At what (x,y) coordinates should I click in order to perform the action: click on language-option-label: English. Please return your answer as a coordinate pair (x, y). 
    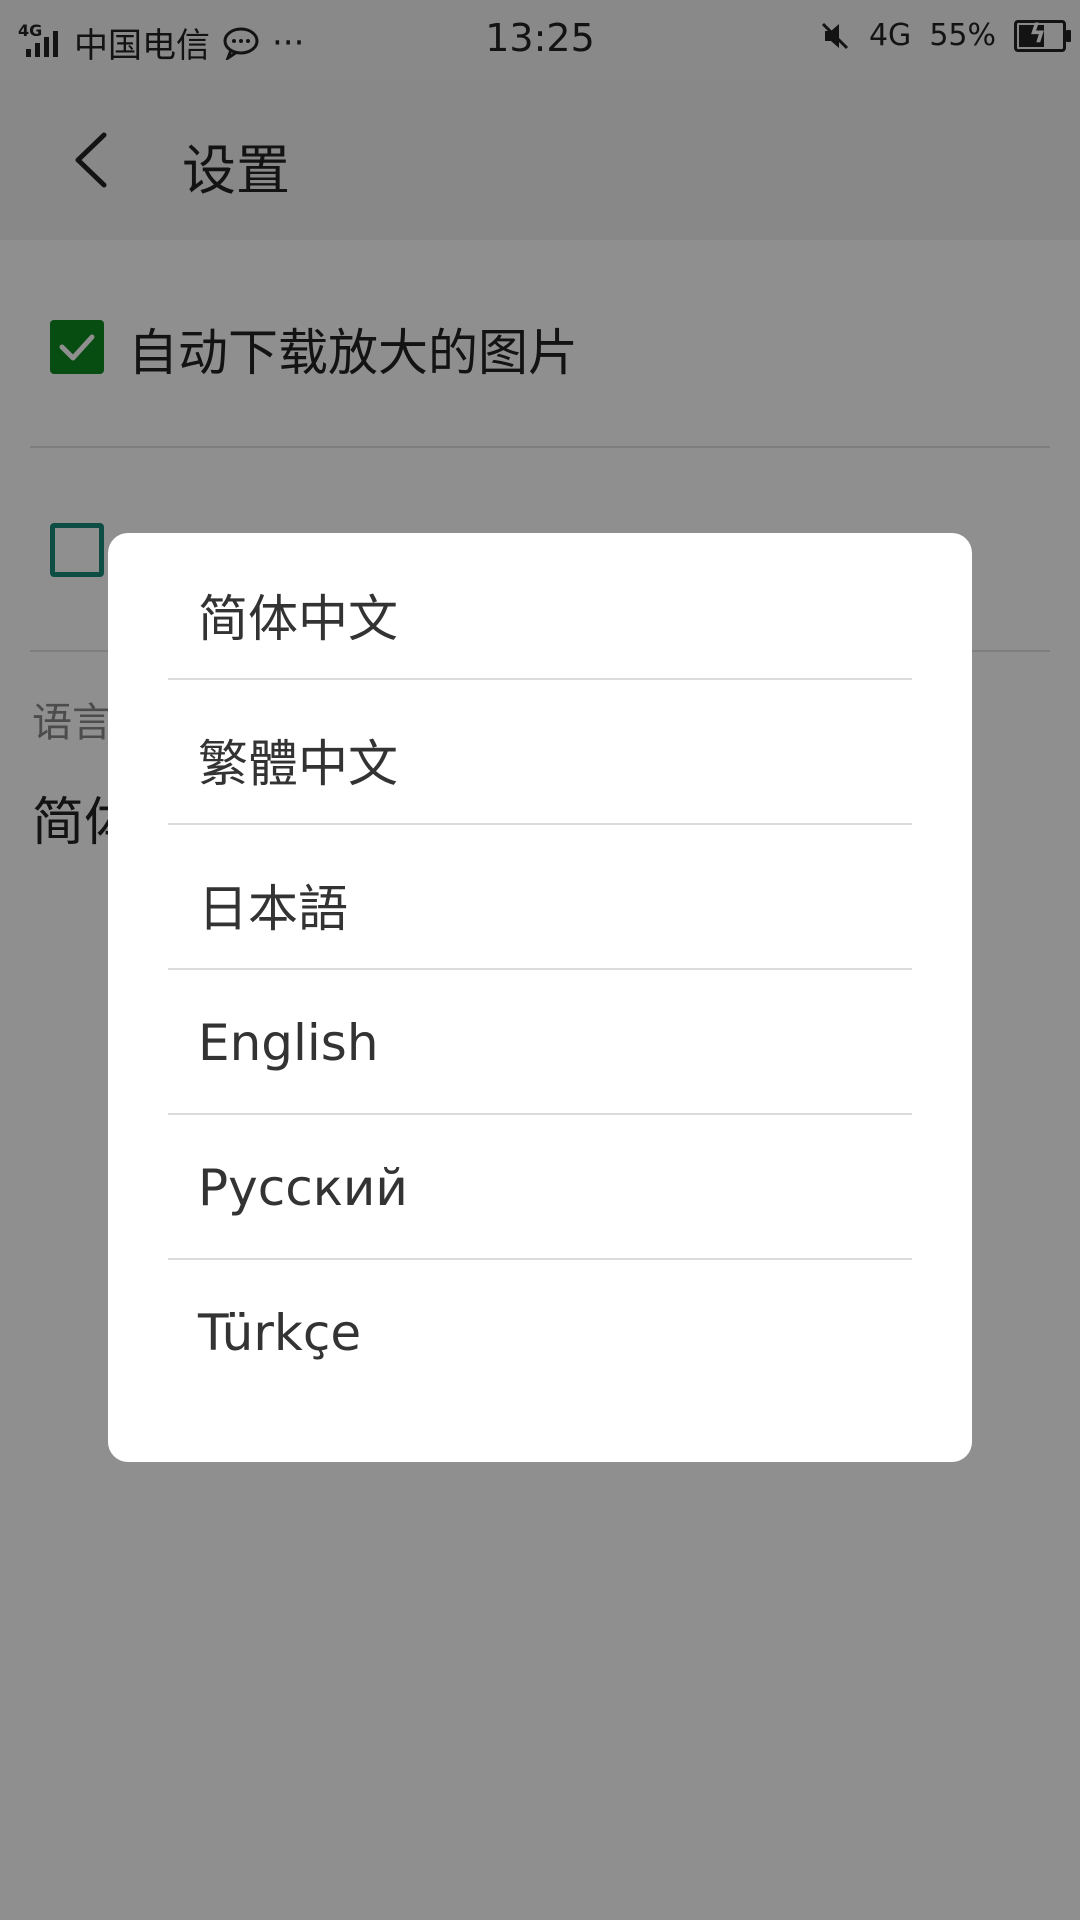
    Looking at the image, I should click on (288, 1043).